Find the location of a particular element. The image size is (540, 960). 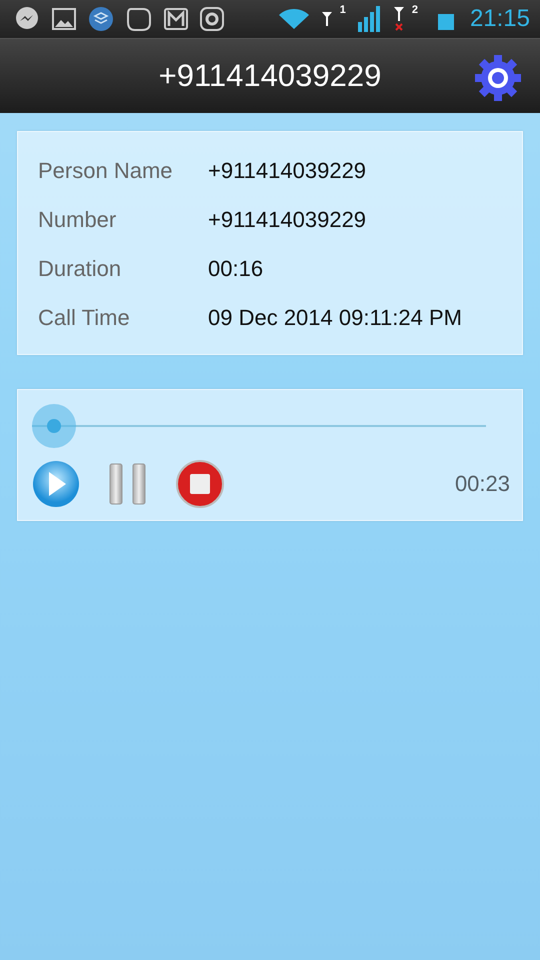

box-icon is located at coordinates (101, 19).